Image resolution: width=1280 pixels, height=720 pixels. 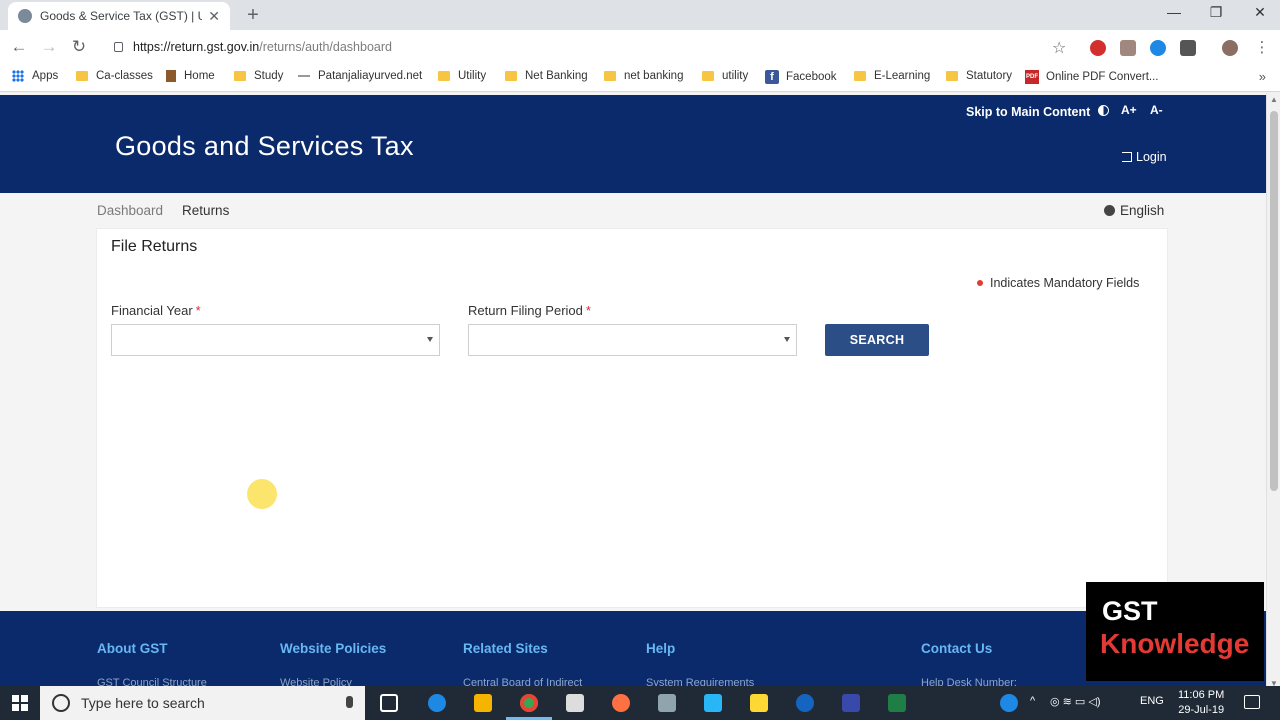 What do you see at coordinates (1032, 77) in the screenshot?
I see `pdf-icon: PDF` at bounding box center [1032, 77].